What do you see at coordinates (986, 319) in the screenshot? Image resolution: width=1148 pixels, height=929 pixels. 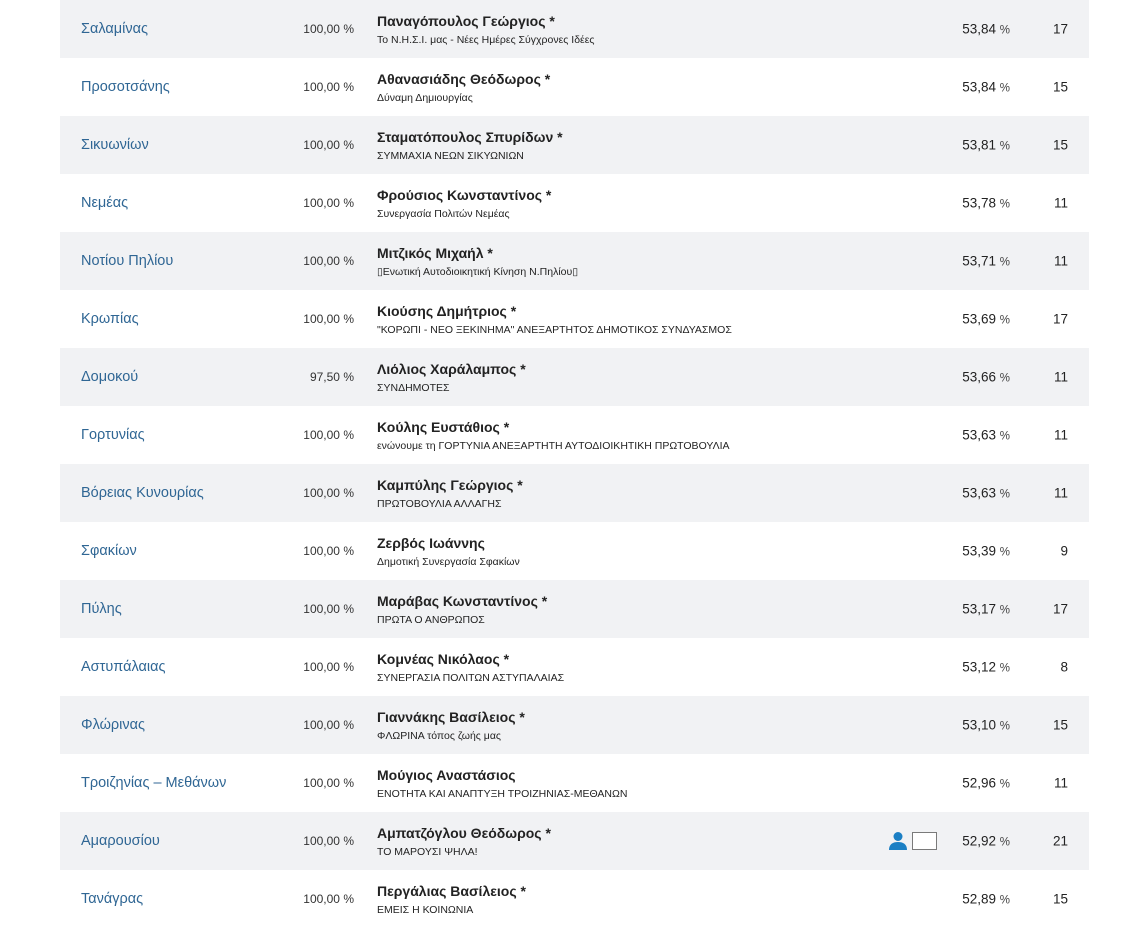 I see `vote-percent: 53,69 %` at bounding box center [986, 319].